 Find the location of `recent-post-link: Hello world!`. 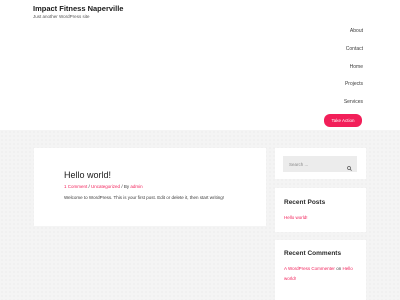

recent-post-link: Hello world! is located at coordinates (296, 217).